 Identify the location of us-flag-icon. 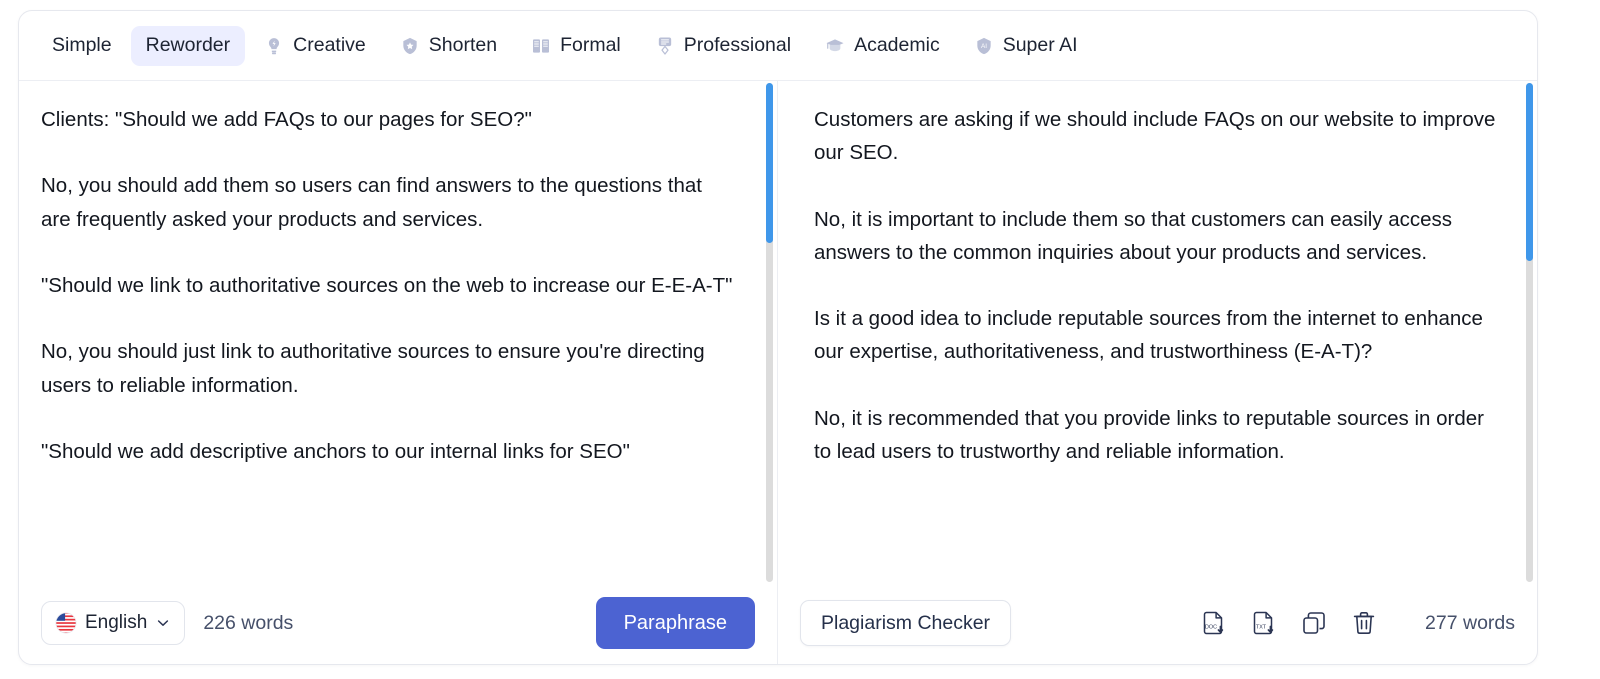
(66, 623).